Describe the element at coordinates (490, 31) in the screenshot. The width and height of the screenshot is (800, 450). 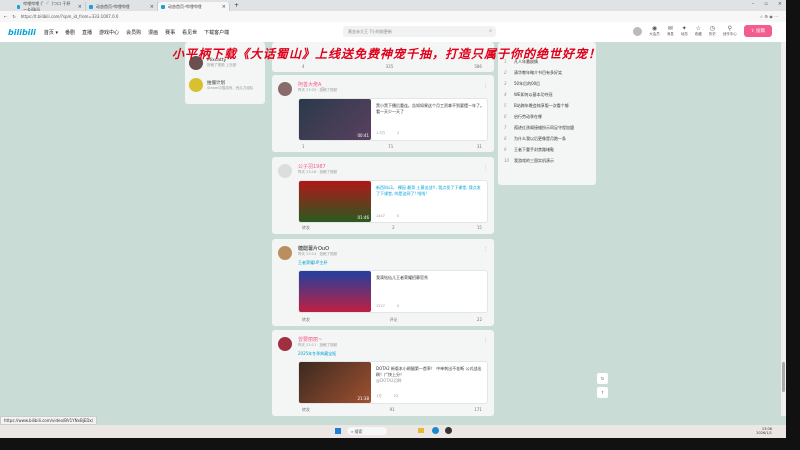
I see `search-icon: ⌕` at that location.